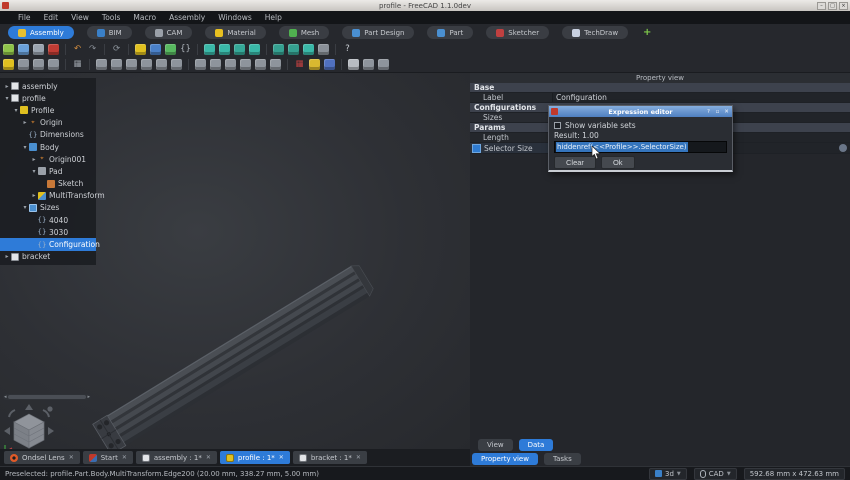 This screenshot has height=480, width=850. Describe the element at coordinates (234, 17) in the screenshot. I see `menu-windows: Windows` at that location.